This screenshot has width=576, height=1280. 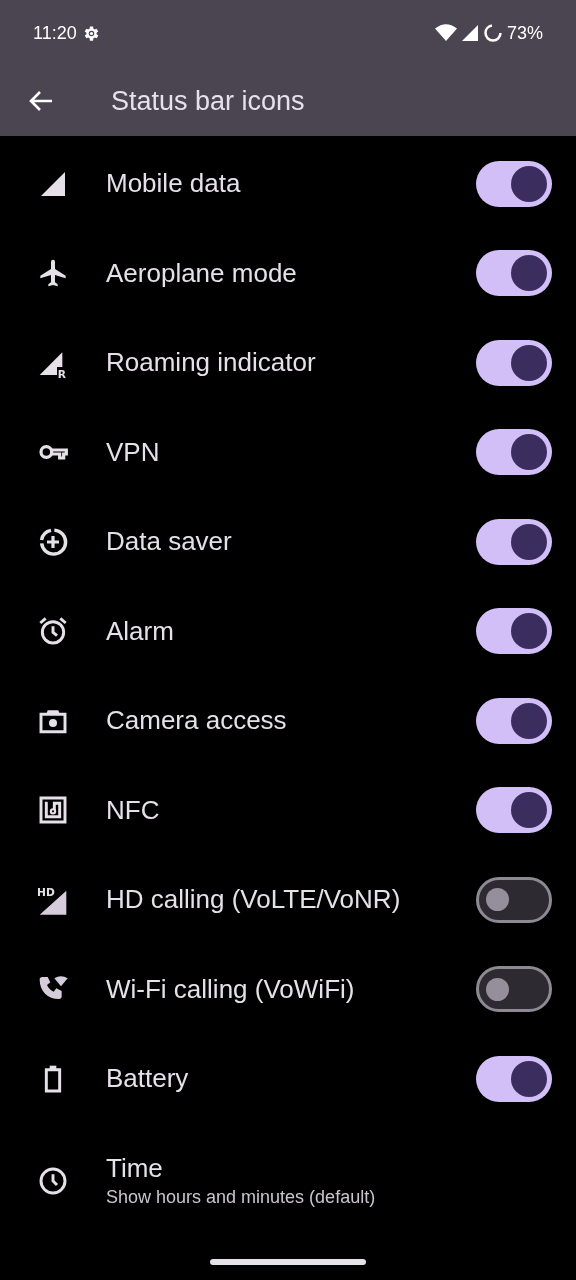 I want to click on time-setting-item: Time Show hours and minutes (default), so click(x=288, y=1180).